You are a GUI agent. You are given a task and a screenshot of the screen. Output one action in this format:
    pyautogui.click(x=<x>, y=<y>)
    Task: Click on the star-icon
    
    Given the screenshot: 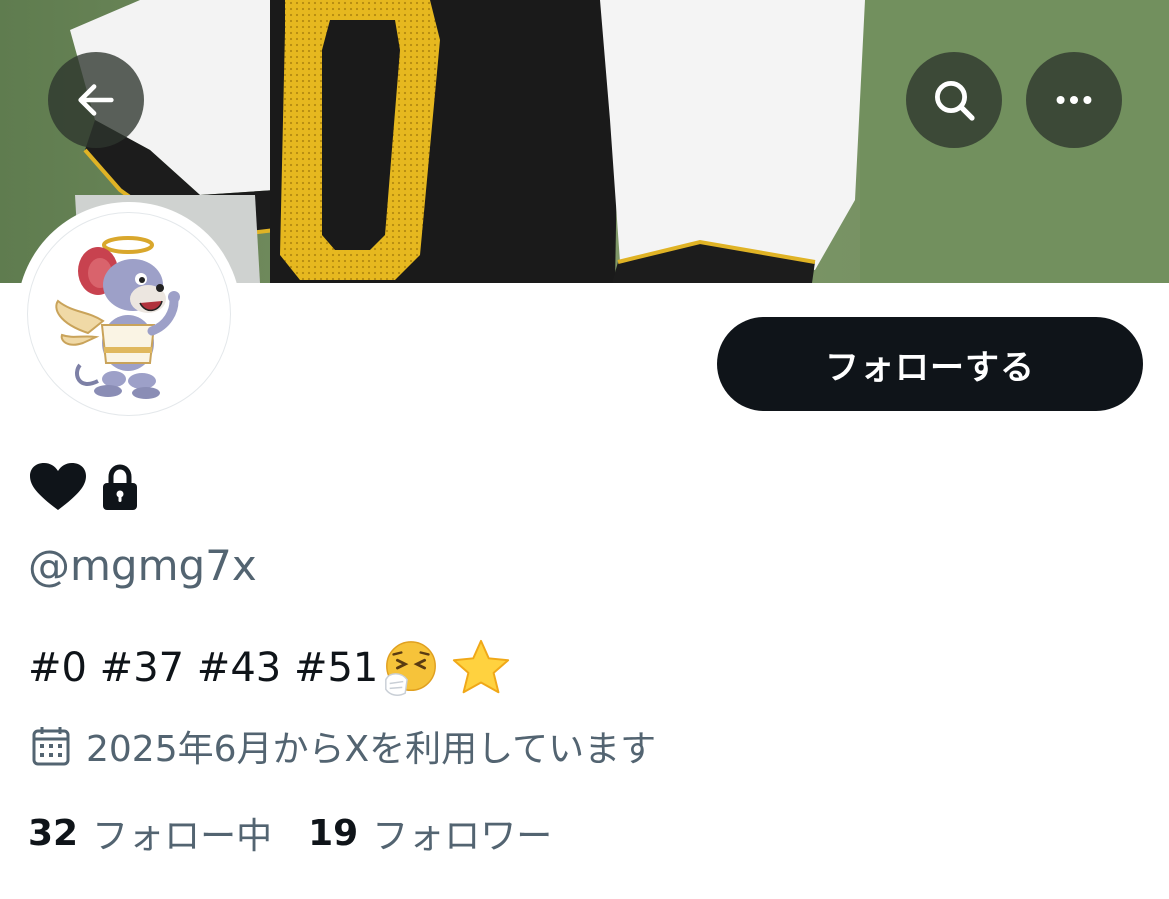 What is the action you would take?
    pyautogui.click(x=481, y=666)
    